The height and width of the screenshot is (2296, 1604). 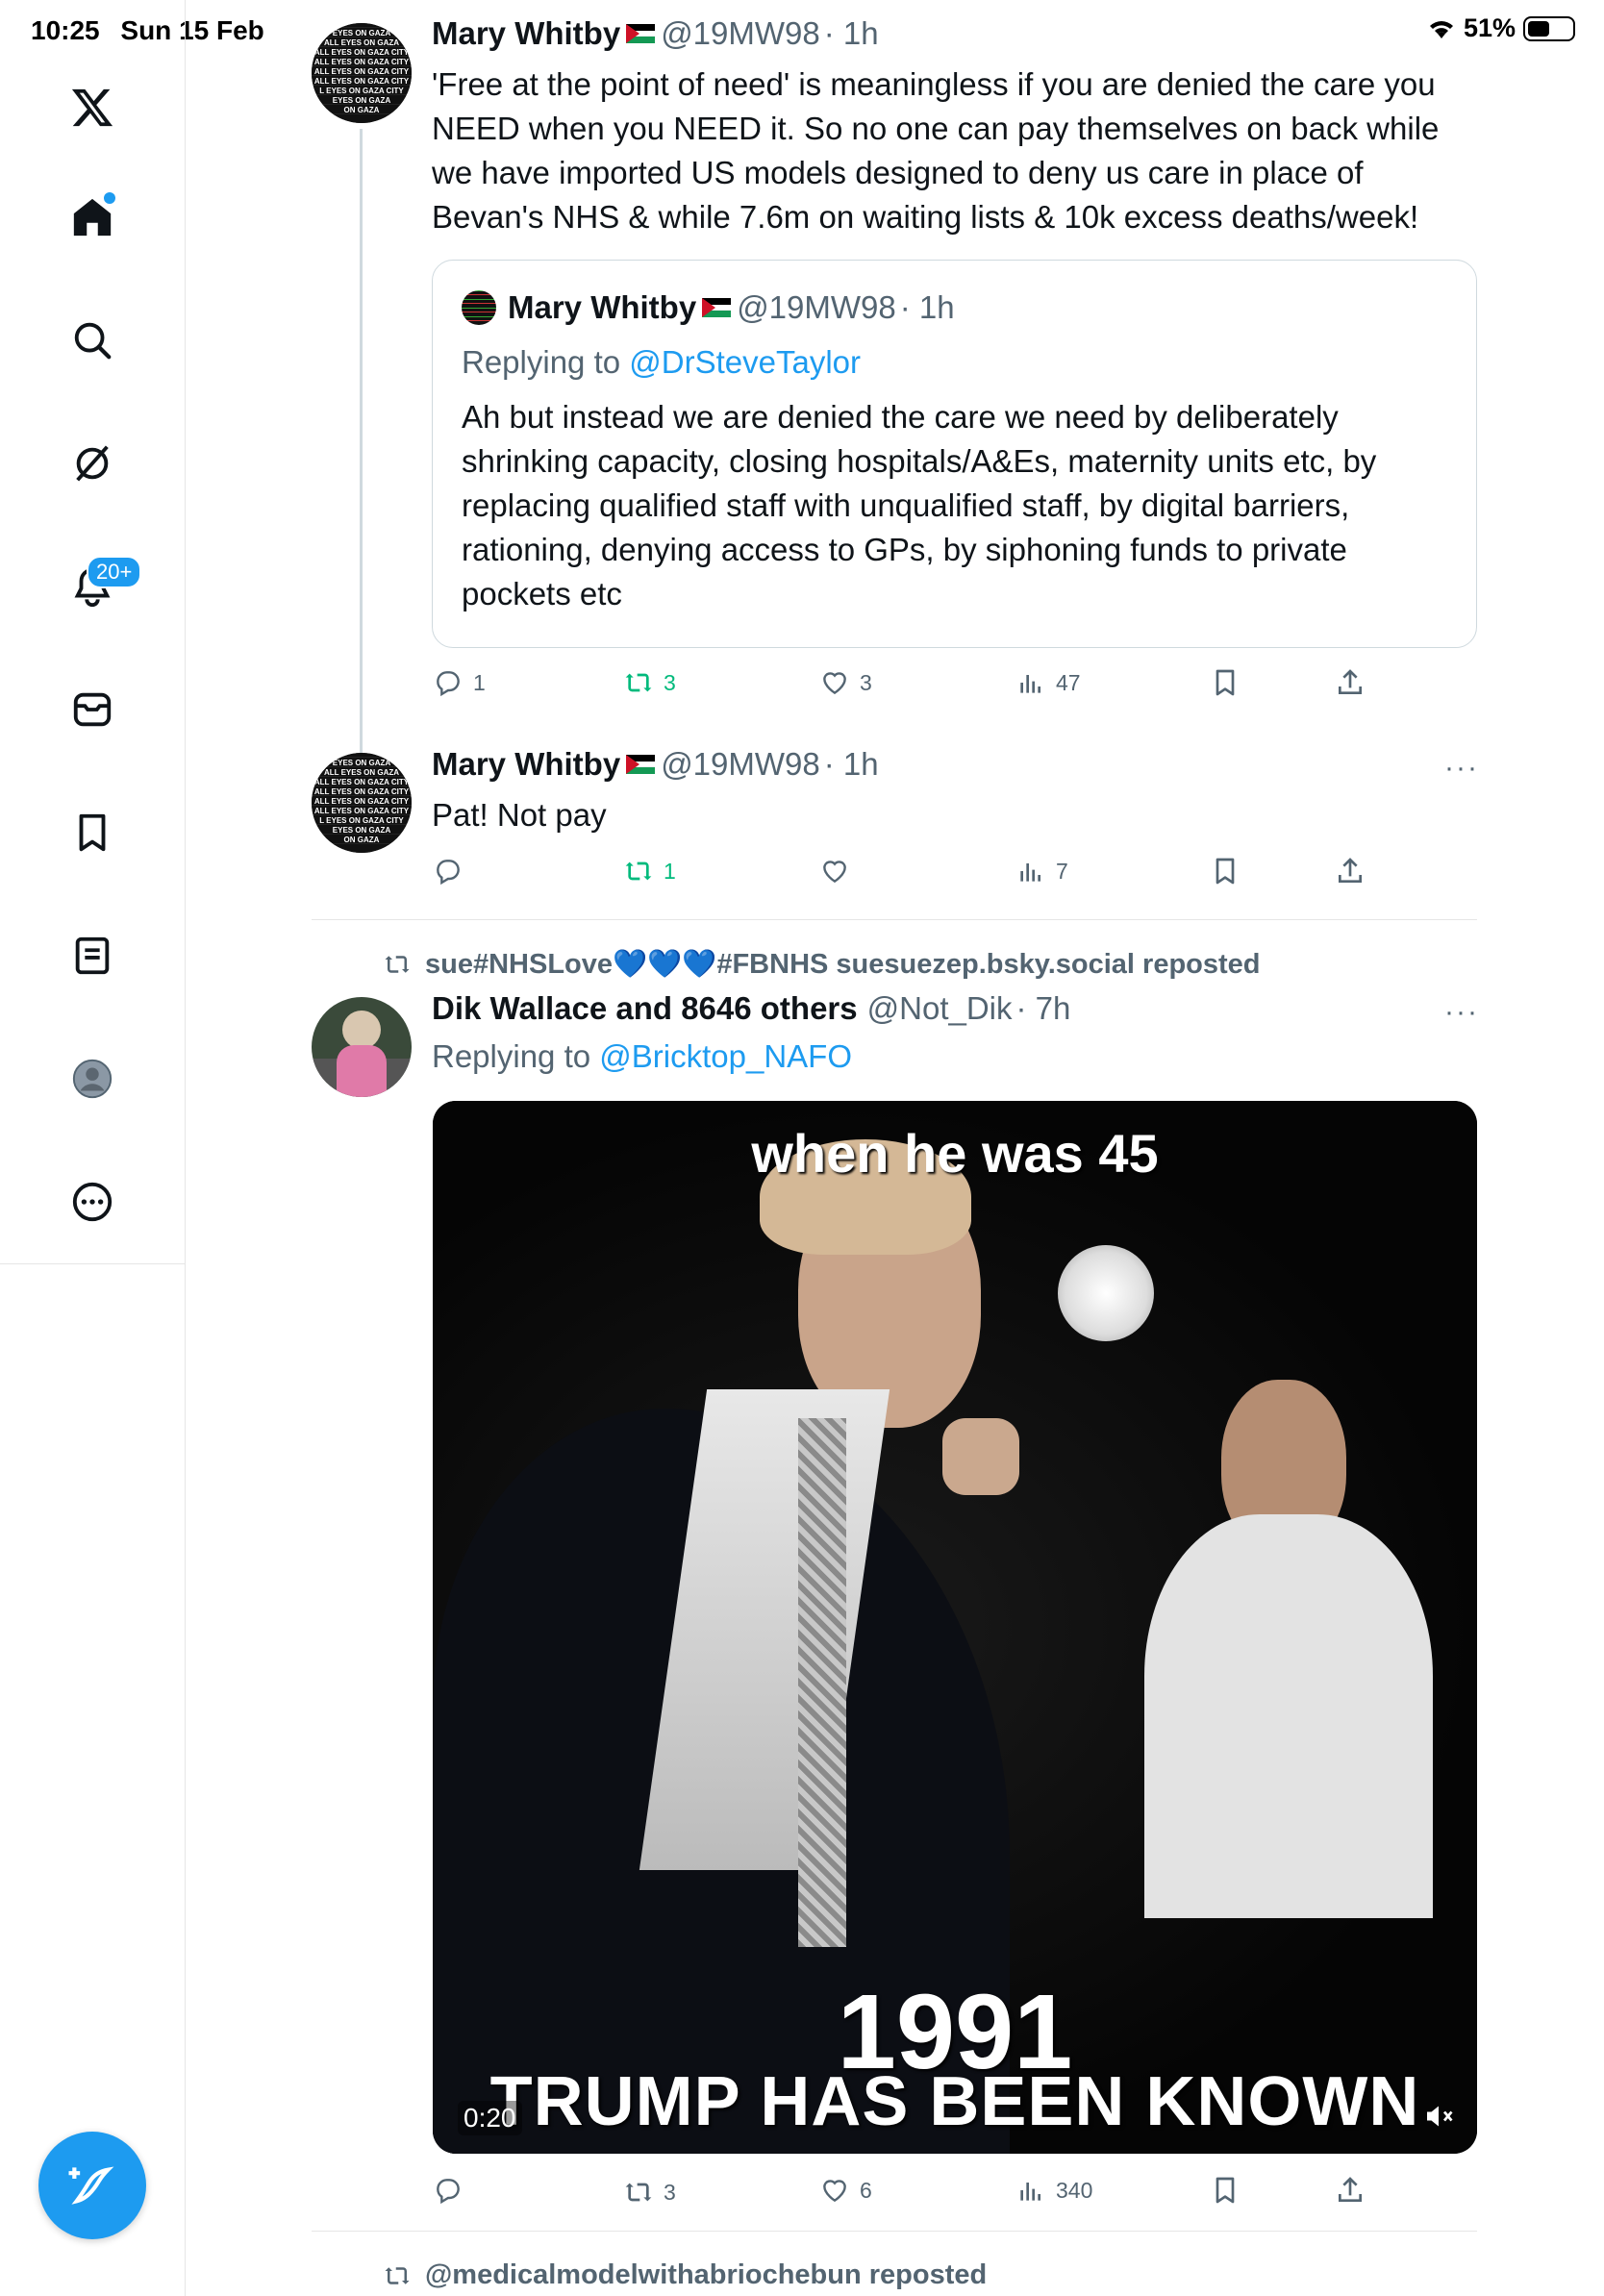 What do you see at coordinates (1074, 2190) in the screenshot?
I see `view-count: 340` at bounding box center [1074, 2190].